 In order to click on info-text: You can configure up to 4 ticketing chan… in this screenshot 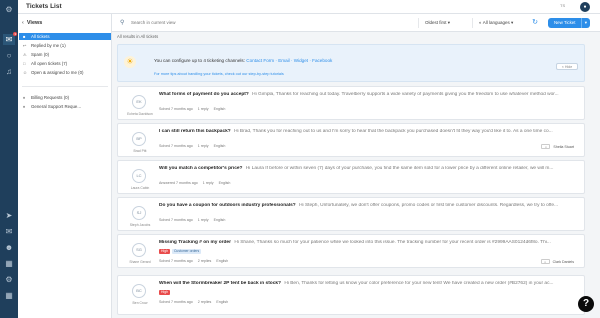, I will do `click(243, 60)`.